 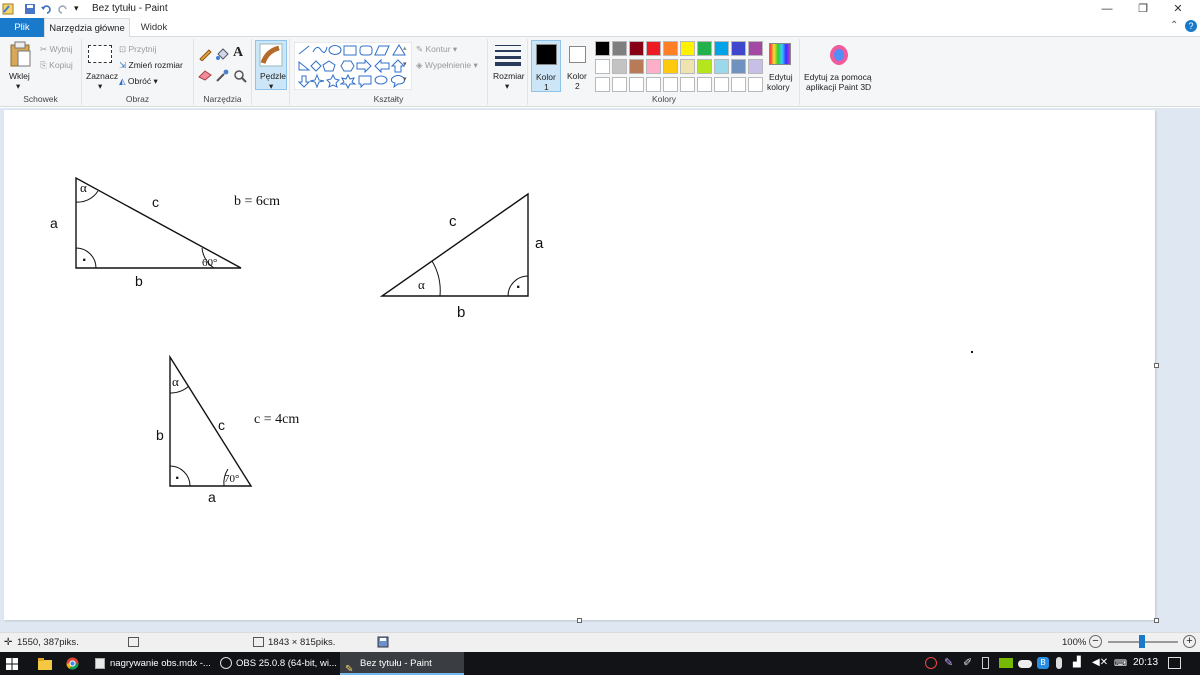 I want to click on zoom-in-button: +, so click(x=1189, y=641).